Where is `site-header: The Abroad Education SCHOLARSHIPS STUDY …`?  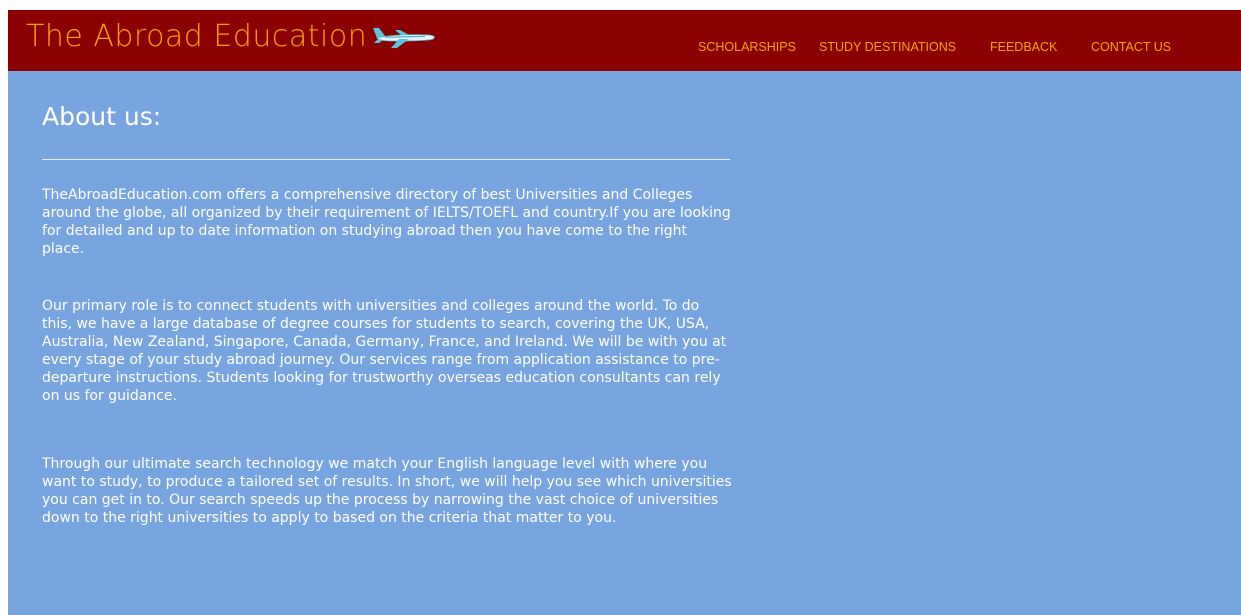
site-header: The Abroad Education SCHOLARSHIPS STUDY … is located at coordinates (624, 40).